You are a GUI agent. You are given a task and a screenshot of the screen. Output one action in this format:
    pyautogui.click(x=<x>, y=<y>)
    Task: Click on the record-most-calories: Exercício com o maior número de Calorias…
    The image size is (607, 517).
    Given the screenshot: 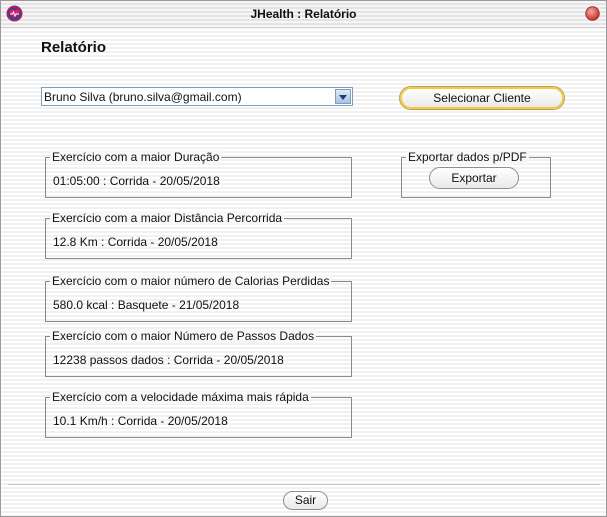 What is the action you would take?
    pyautogui.click(x=198, y=298)
    